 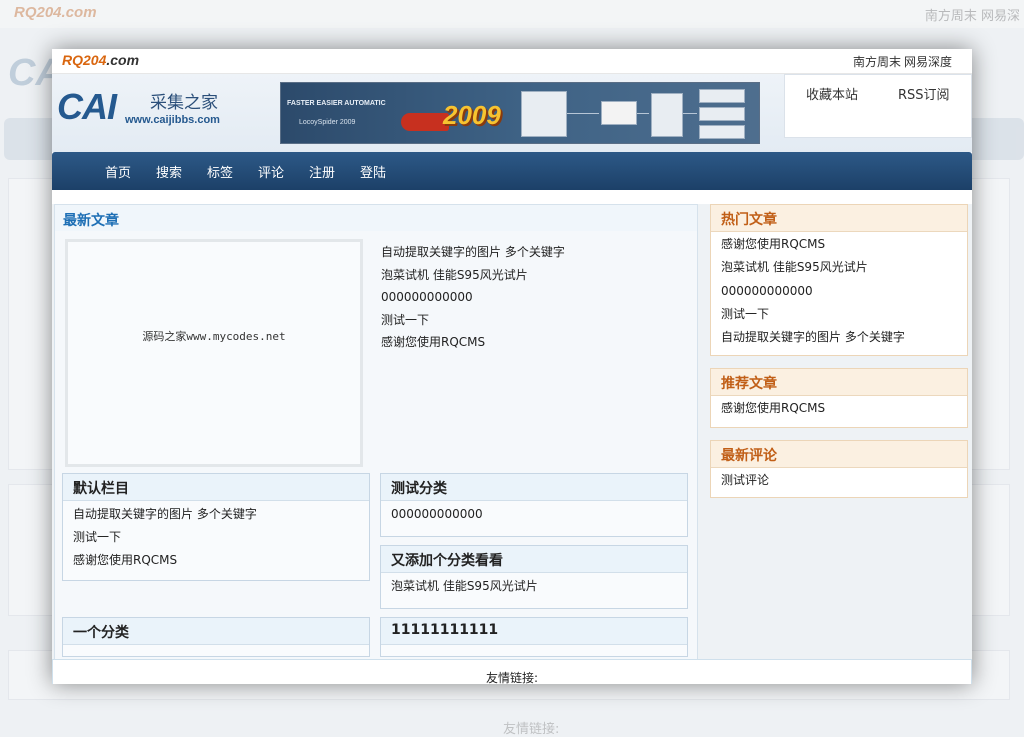 I want to click on category-test: 测试分类 000000000000, so click(x=534, y=505).